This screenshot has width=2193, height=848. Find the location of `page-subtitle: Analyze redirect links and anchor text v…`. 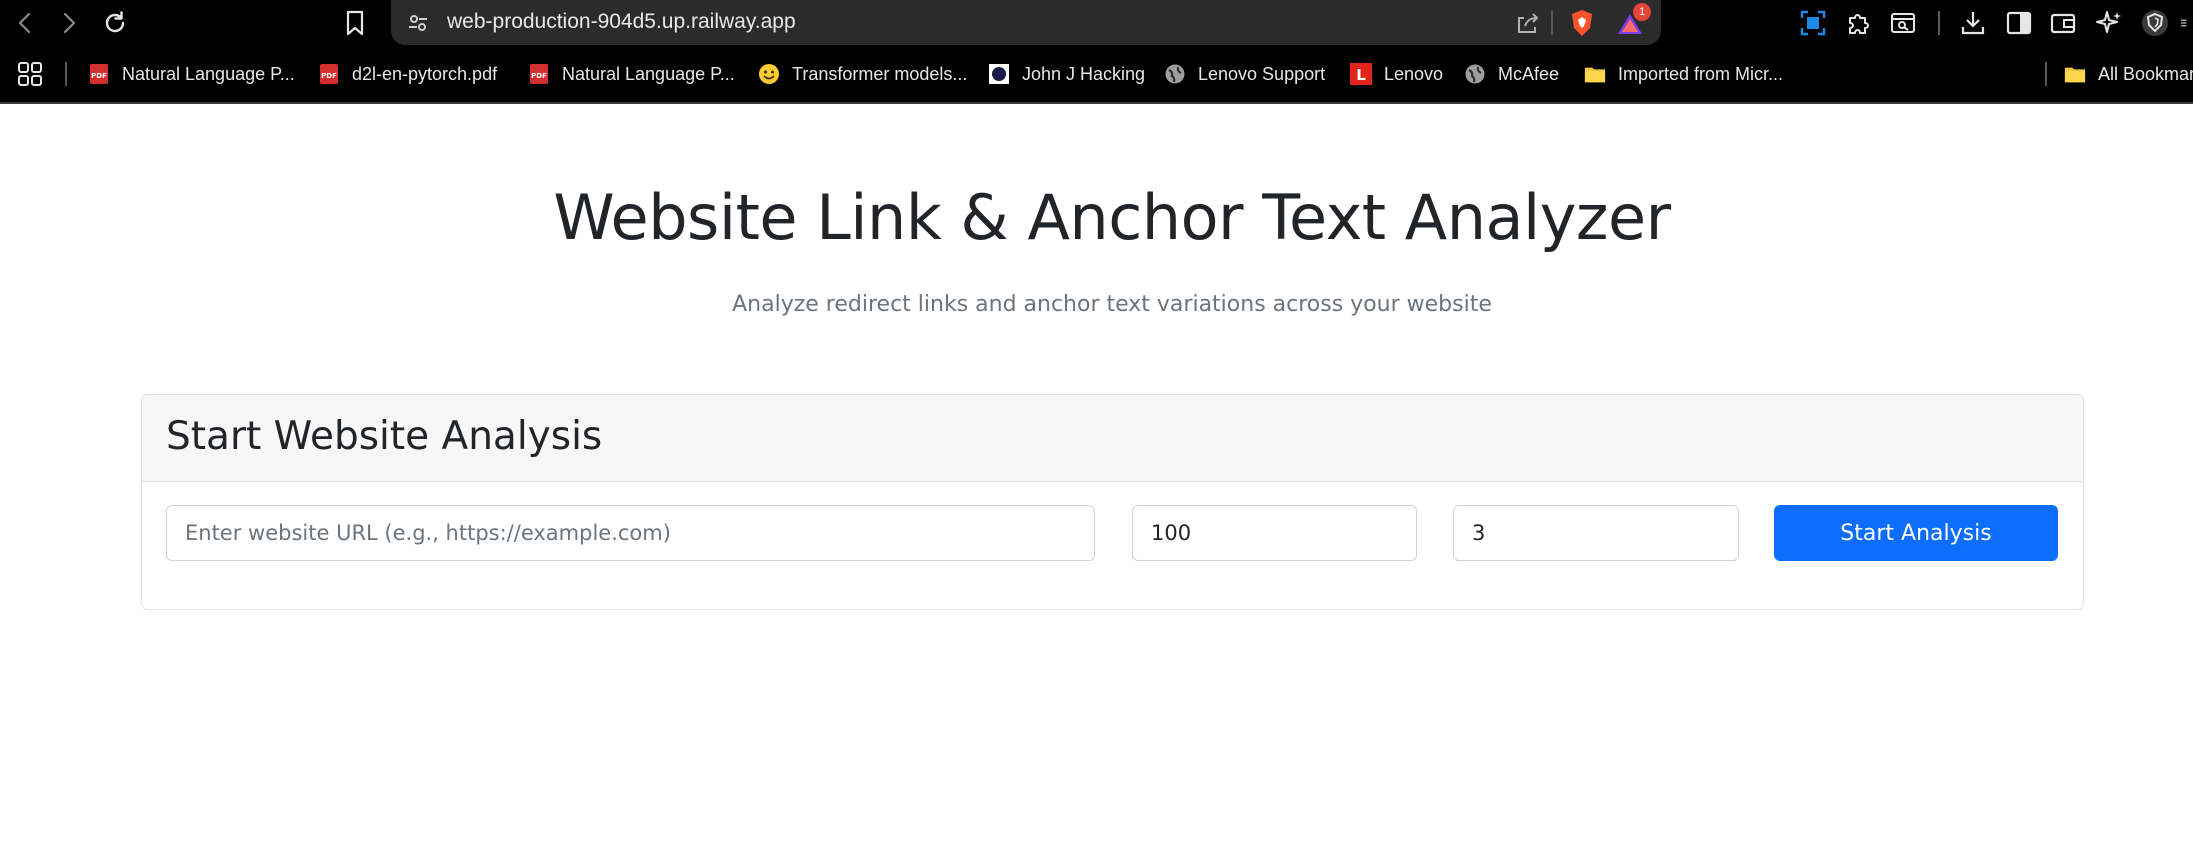

page-subtitle: Analyze redirect links and anchor text v… is located at coordinates (1112, 304).